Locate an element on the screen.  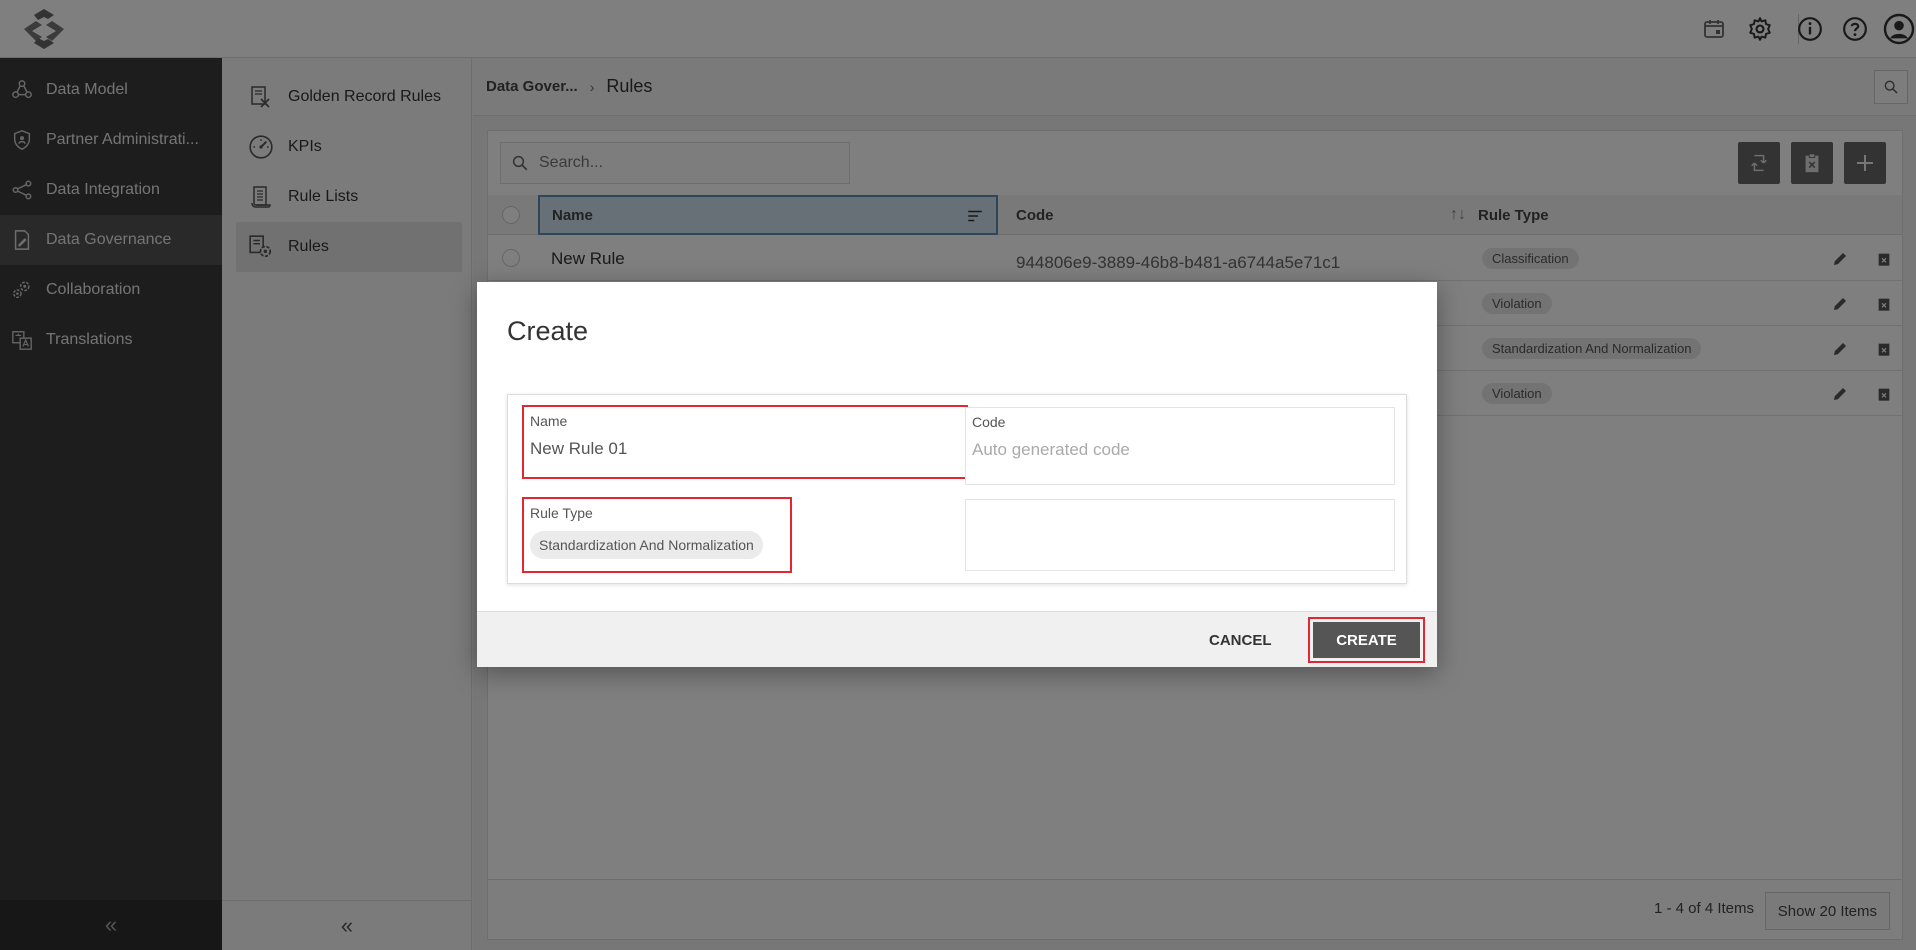
rule-type-chip-selected: Standardization And Normalization is located at coordinates (646, 545).